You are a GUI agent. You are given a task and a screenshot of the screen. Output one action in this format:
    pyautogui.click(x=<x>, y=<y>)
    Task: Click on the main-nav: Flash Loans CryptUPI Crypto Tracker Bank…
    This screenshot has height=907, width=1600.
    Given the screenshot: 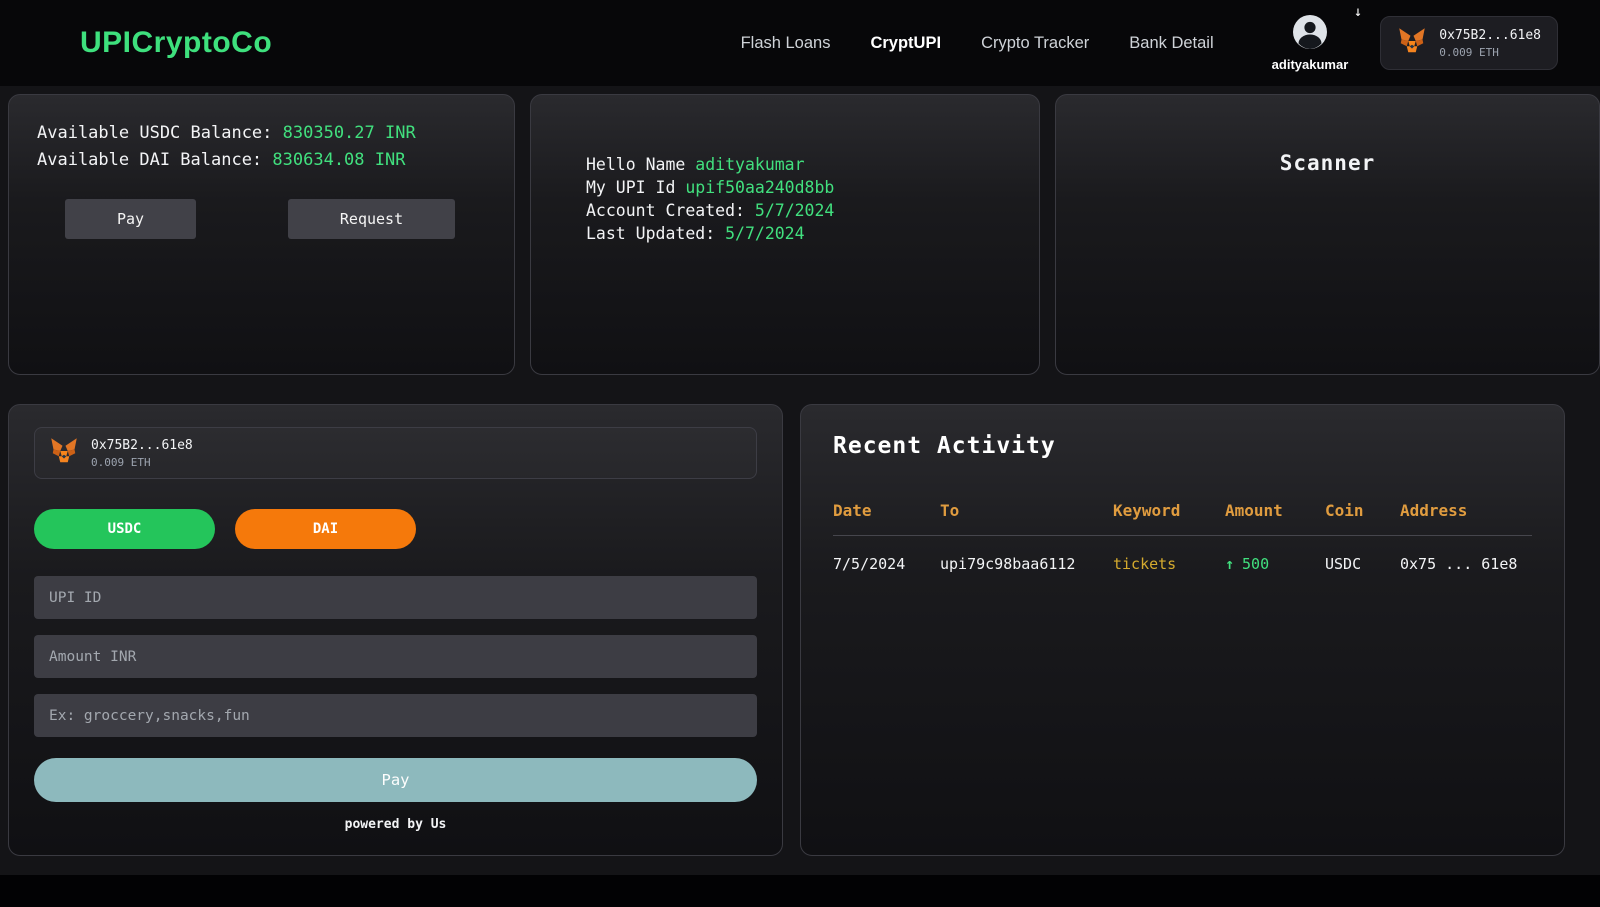 What is the action you would take?
    pyautogui.click(x=977, y=43)
    